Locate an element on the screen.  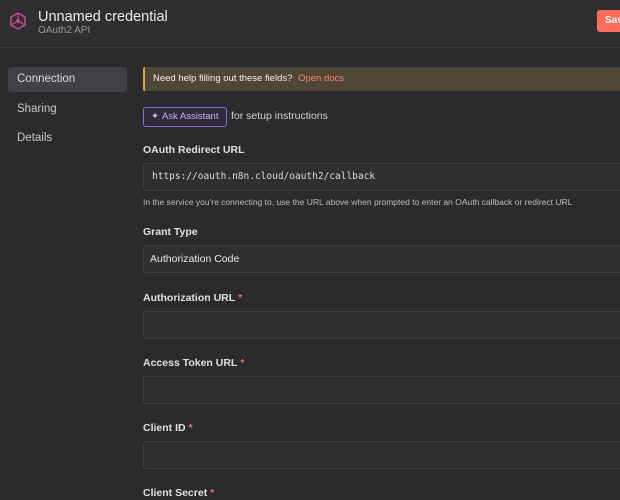
sidebar-item-sharing: Sharing is located at coordinates (67, 109).